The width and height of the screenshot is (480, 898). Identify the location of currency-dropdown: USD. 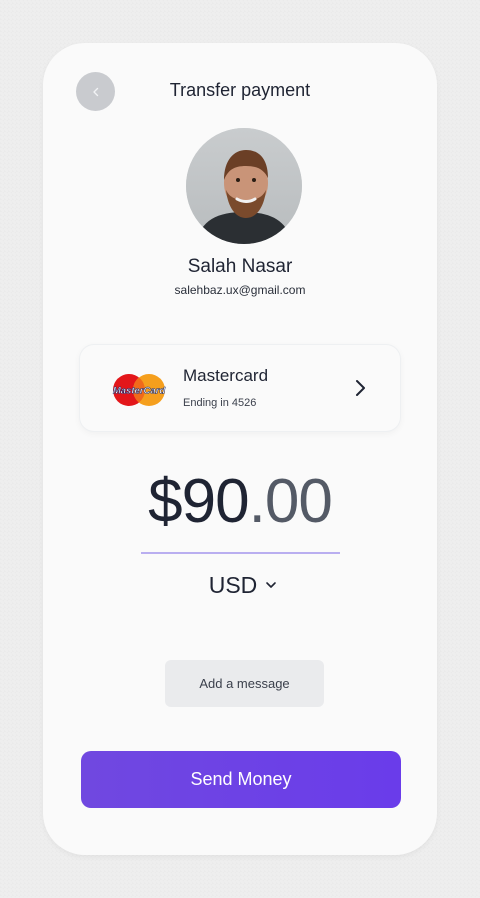
(243, 585).